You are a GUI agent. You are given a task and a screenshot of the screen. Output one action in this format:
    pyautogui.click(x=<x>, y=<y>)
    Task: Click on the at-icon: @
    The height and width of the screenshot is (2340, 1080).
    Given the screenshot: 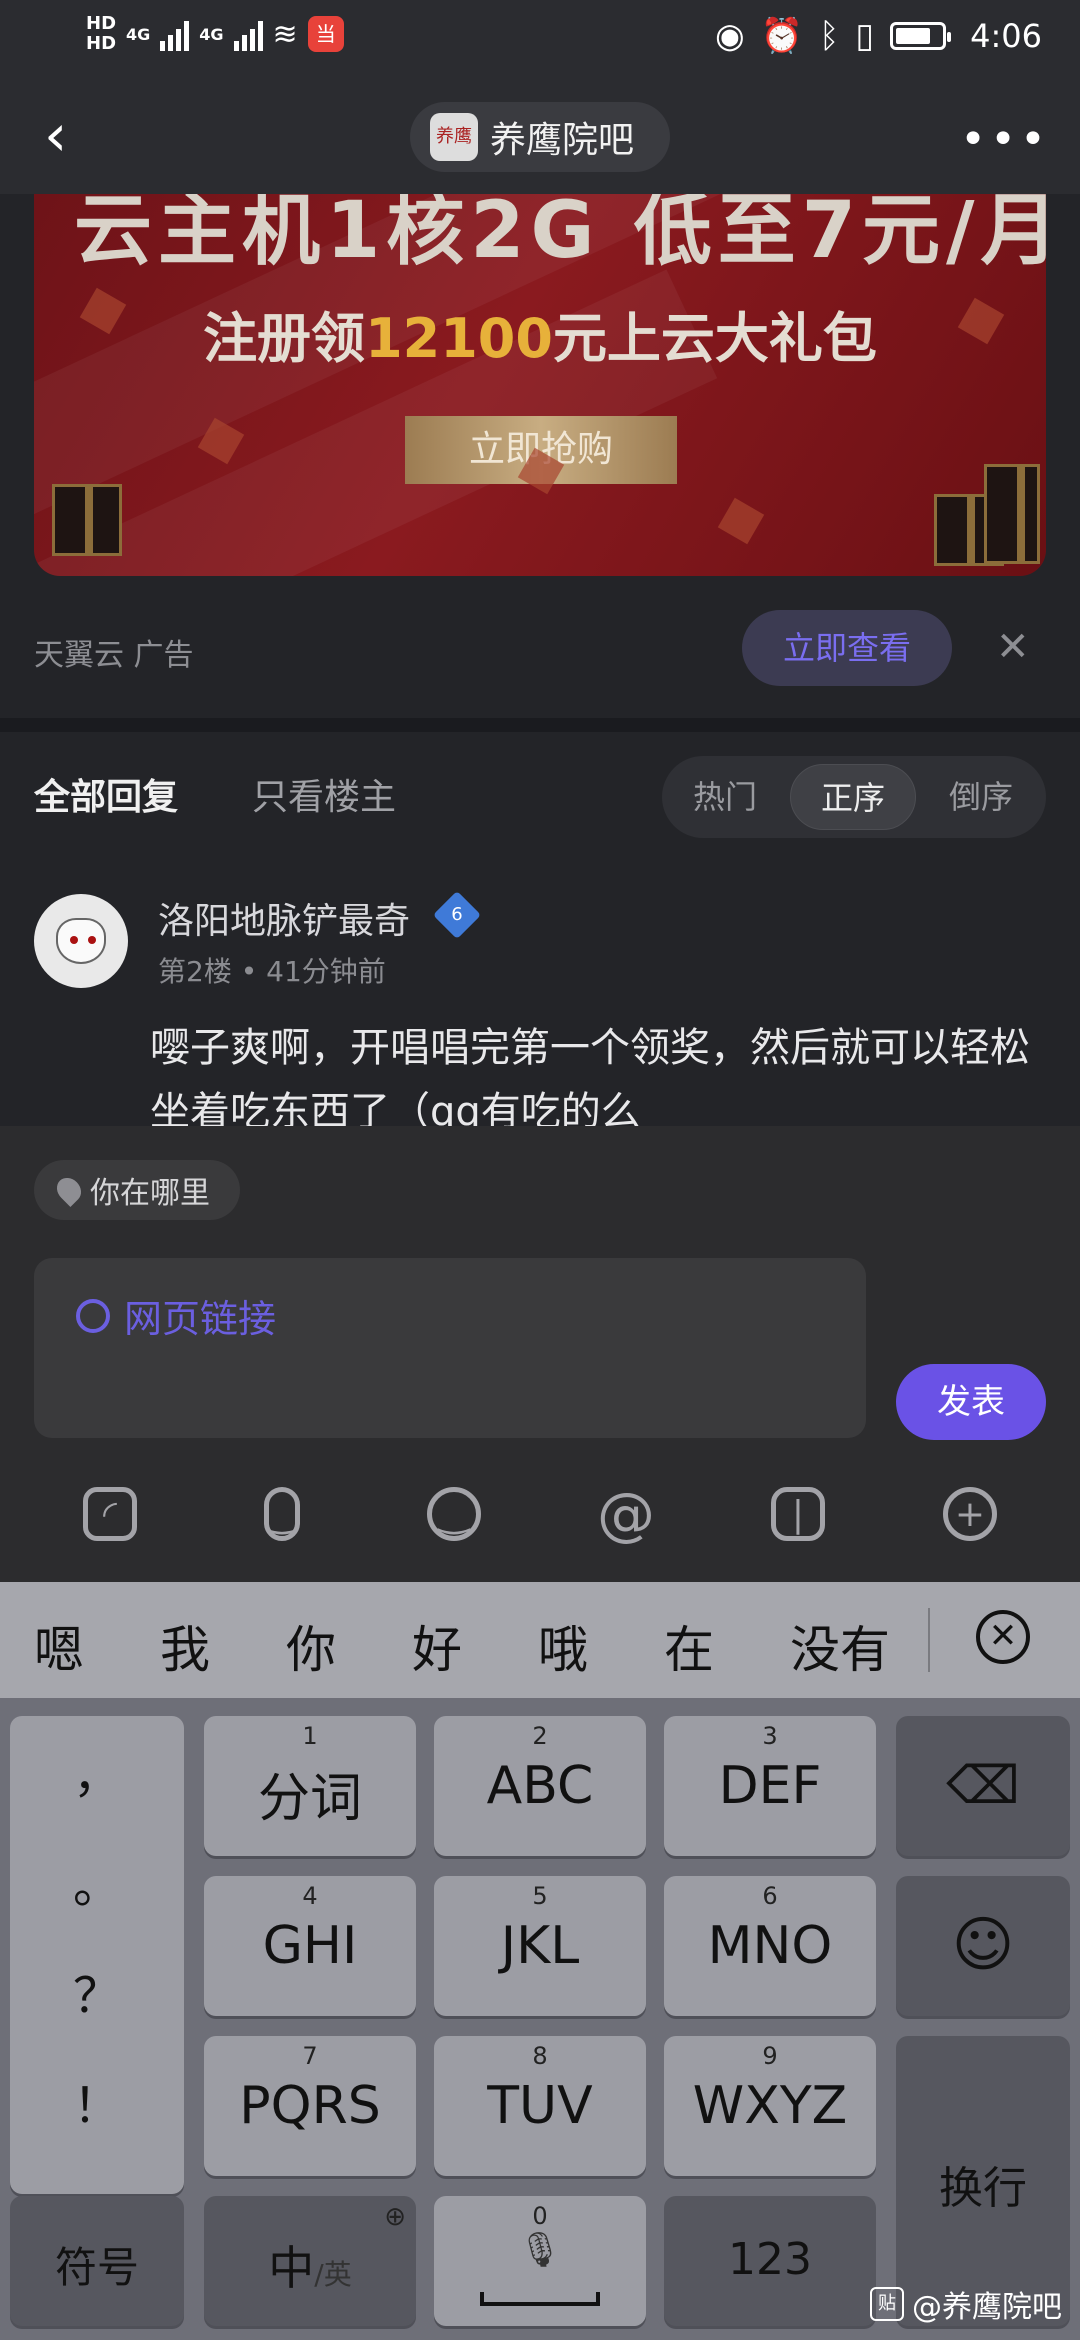 What is the action you would take?
    pyautogui.click(x=626, y=1514)
    